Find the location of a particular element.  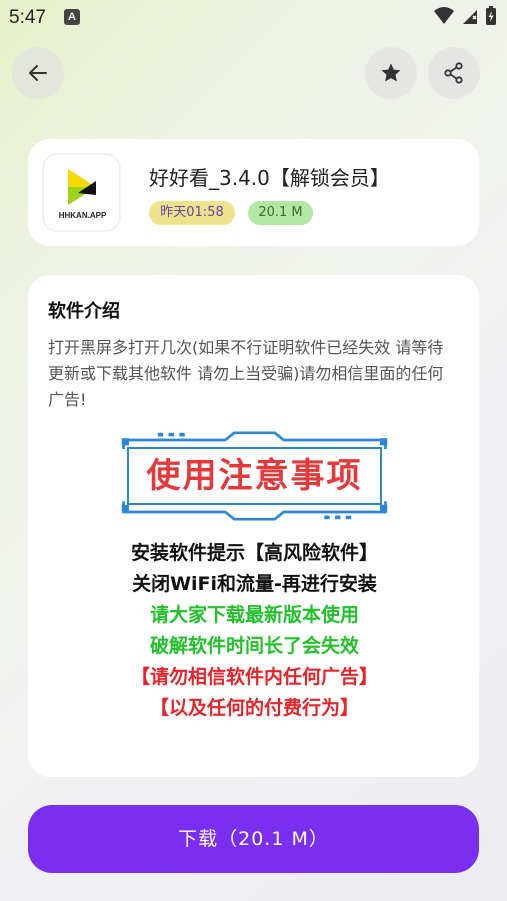

notice-line: 【请勿相信软件内任何广告】 is located at coordinates (254, 677).